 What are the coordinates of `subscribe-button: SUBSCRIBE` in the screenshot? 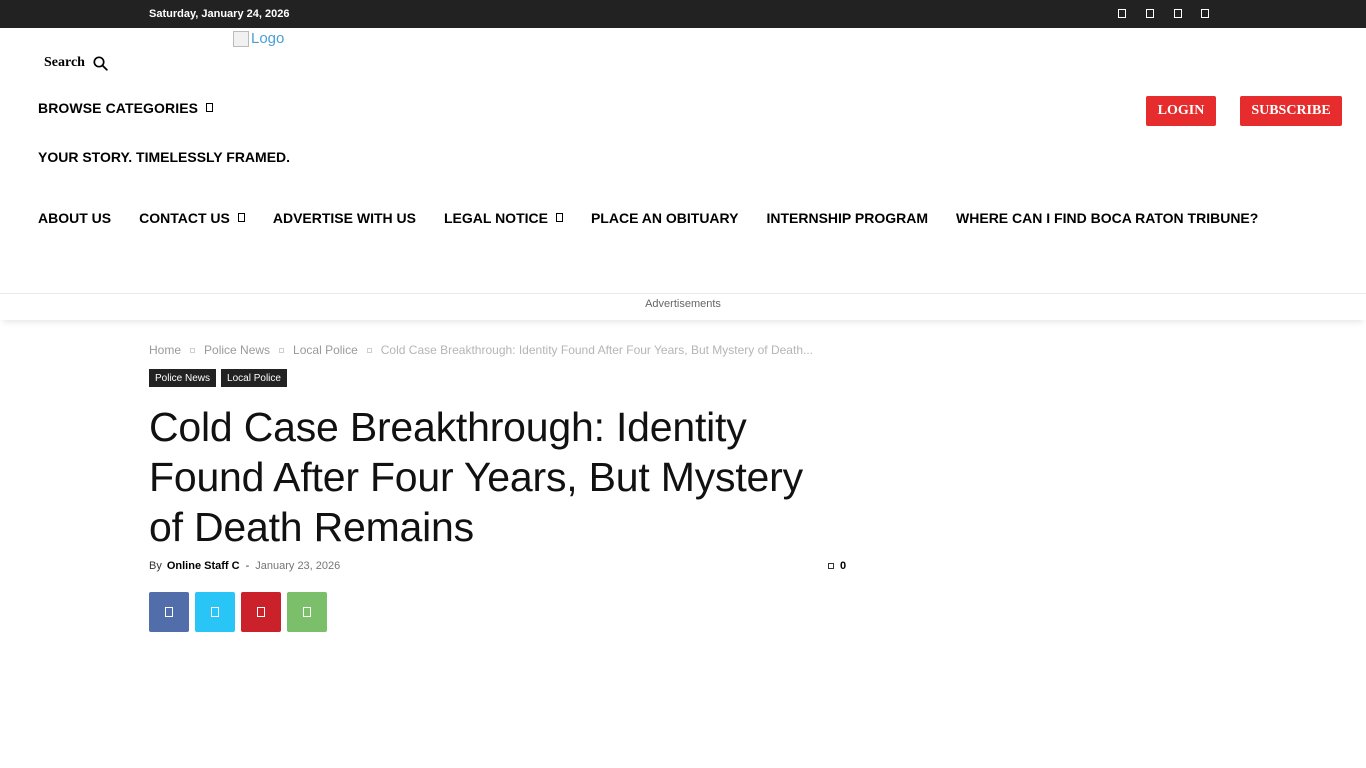 It's located at (1291, 111).